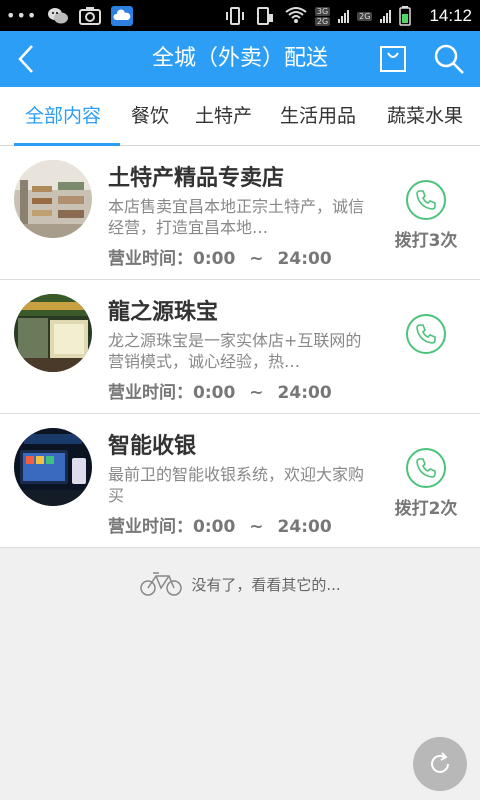 The height and width of the screenshot is (800, 480). What do you see at coordinates (90, 16) in the screenshot?
I see `camera-icon` at bounding box center [90, 16].